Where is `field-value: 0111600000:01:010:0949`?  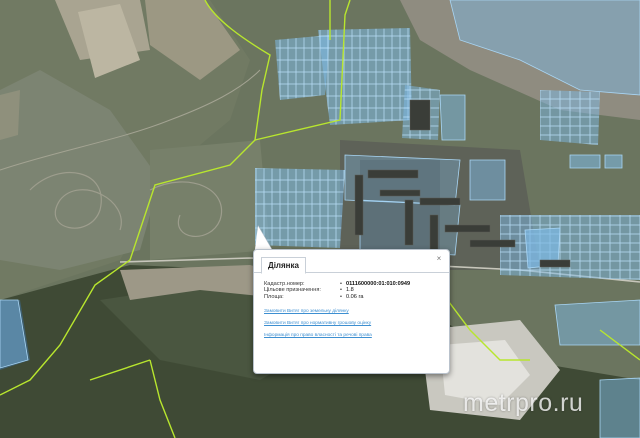
field-value: 0111600000:01:010:0949 is located at coordinates (378, 284).